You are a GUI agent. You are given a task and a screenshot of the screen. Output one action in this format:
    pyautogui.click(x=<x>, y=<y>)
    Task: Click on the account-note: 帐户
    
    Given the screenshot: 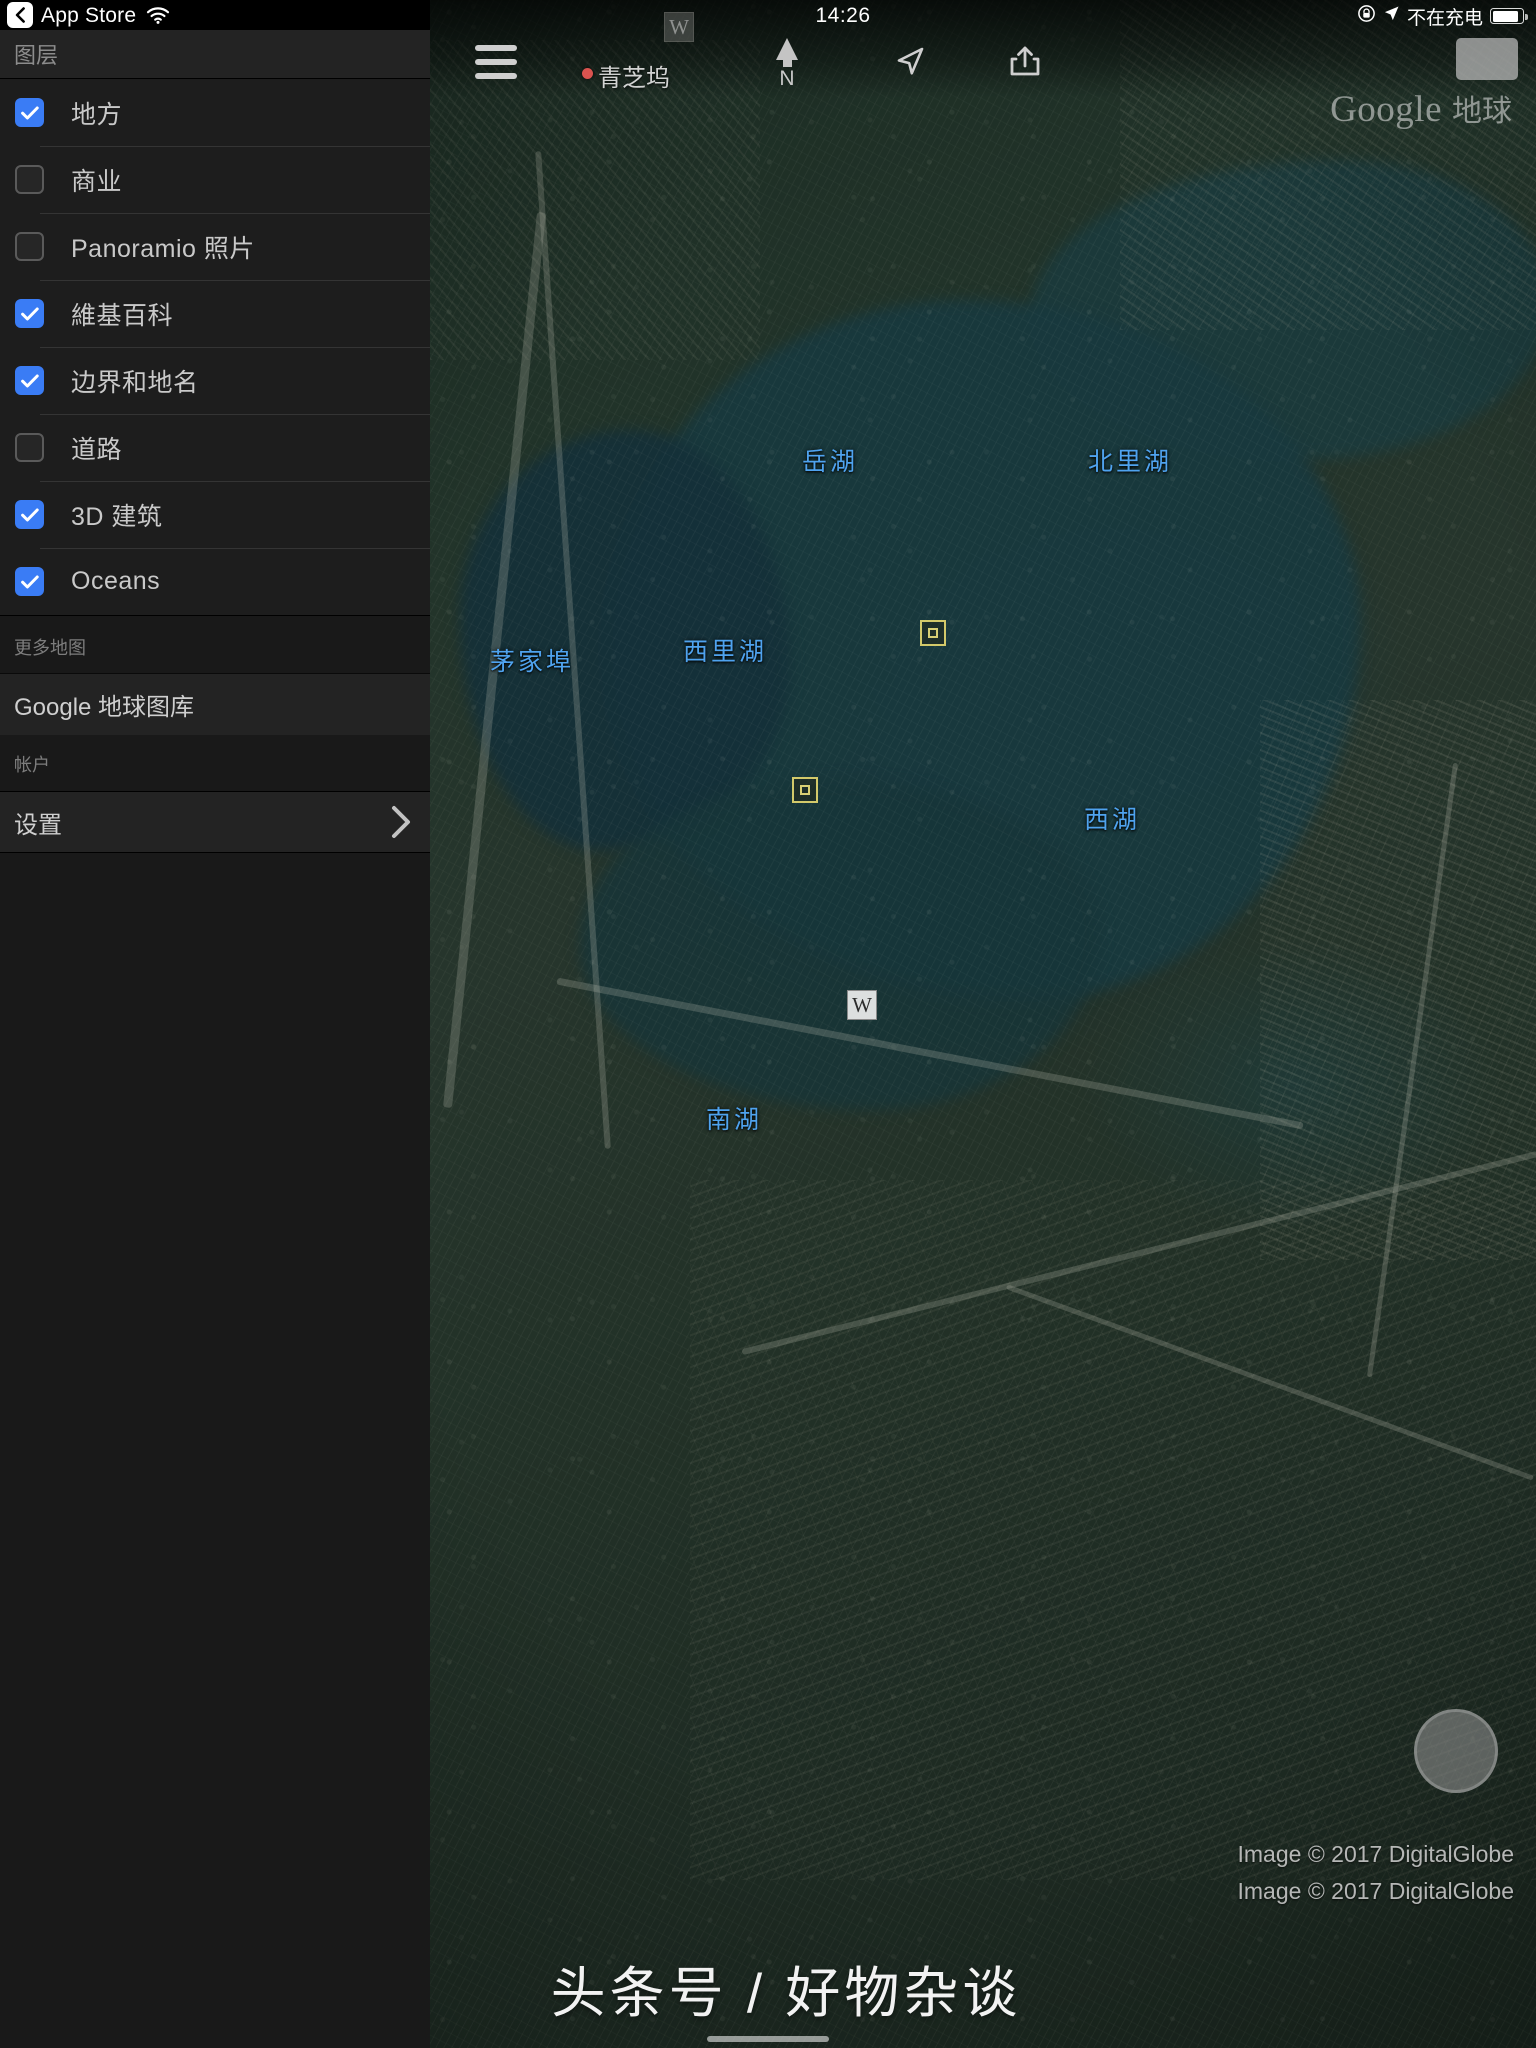 What is the action you would take?
    pyautogui.click(x=215, y=763)
    